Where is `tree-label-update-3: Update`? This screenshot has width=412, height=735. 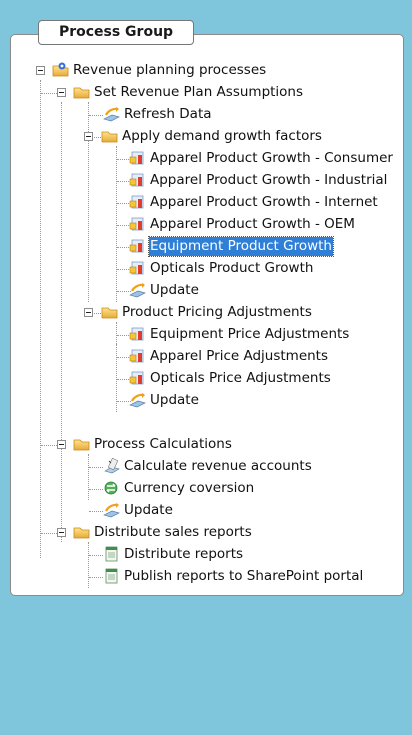
tree-label-update-3: Update is located at coordinates (148, 510).